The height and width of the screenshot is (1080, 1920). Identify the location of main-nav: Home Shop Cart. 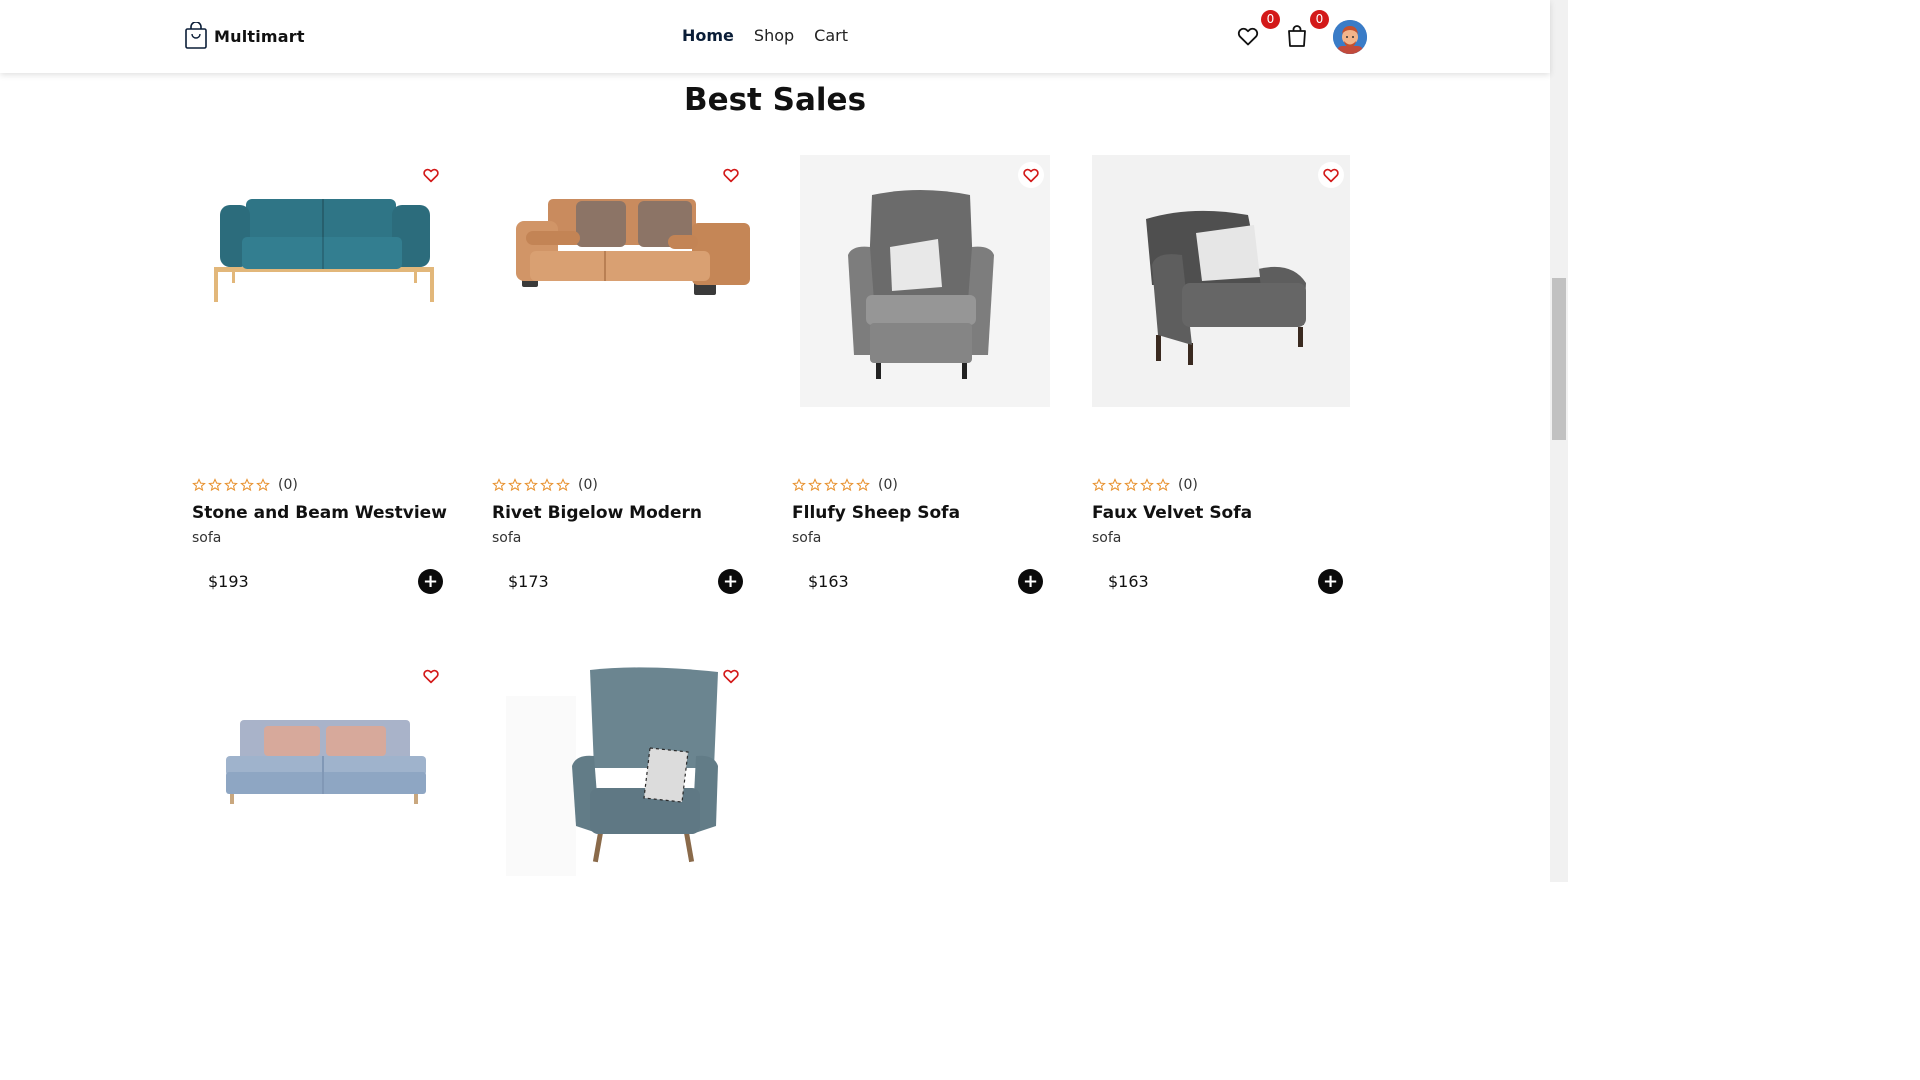
(765, 35).